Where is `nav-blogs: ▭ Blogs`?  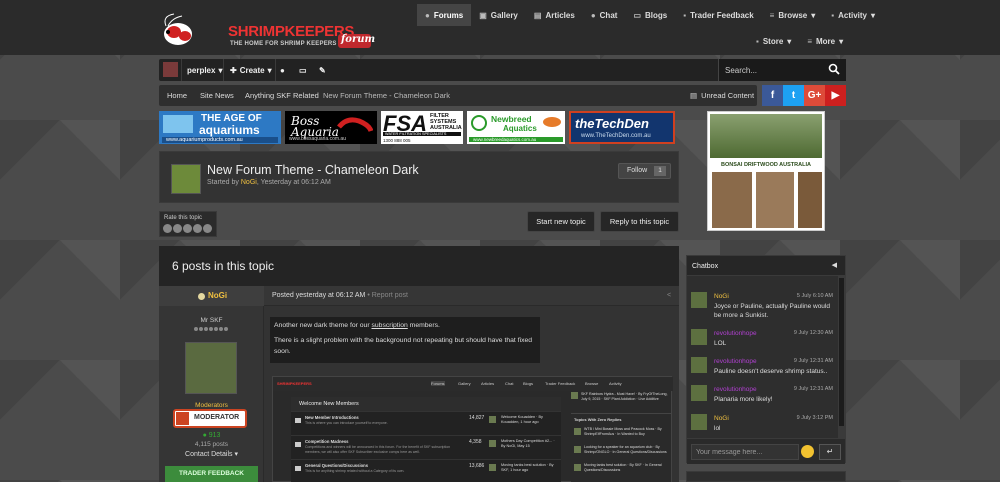
nav-blogs: ▭ Blogs is located at coordinates (650, 15).